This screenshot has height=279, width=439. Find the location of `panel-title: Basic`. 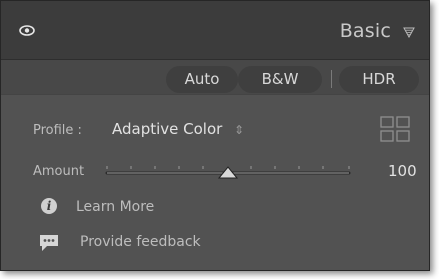

panel-title: Basic is located at coordinates (365, 31).